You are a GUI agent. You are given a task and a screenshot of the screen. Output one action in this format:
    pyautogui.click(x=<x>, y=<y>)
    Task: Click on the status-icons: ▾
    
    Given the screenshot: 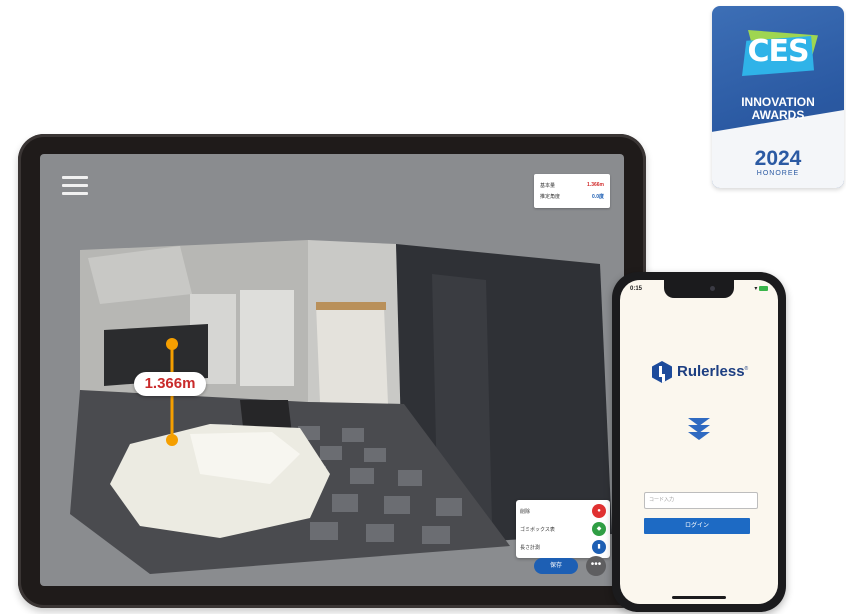 What is the action you would take?
    pyautogui.click(x=761, y=288)
    